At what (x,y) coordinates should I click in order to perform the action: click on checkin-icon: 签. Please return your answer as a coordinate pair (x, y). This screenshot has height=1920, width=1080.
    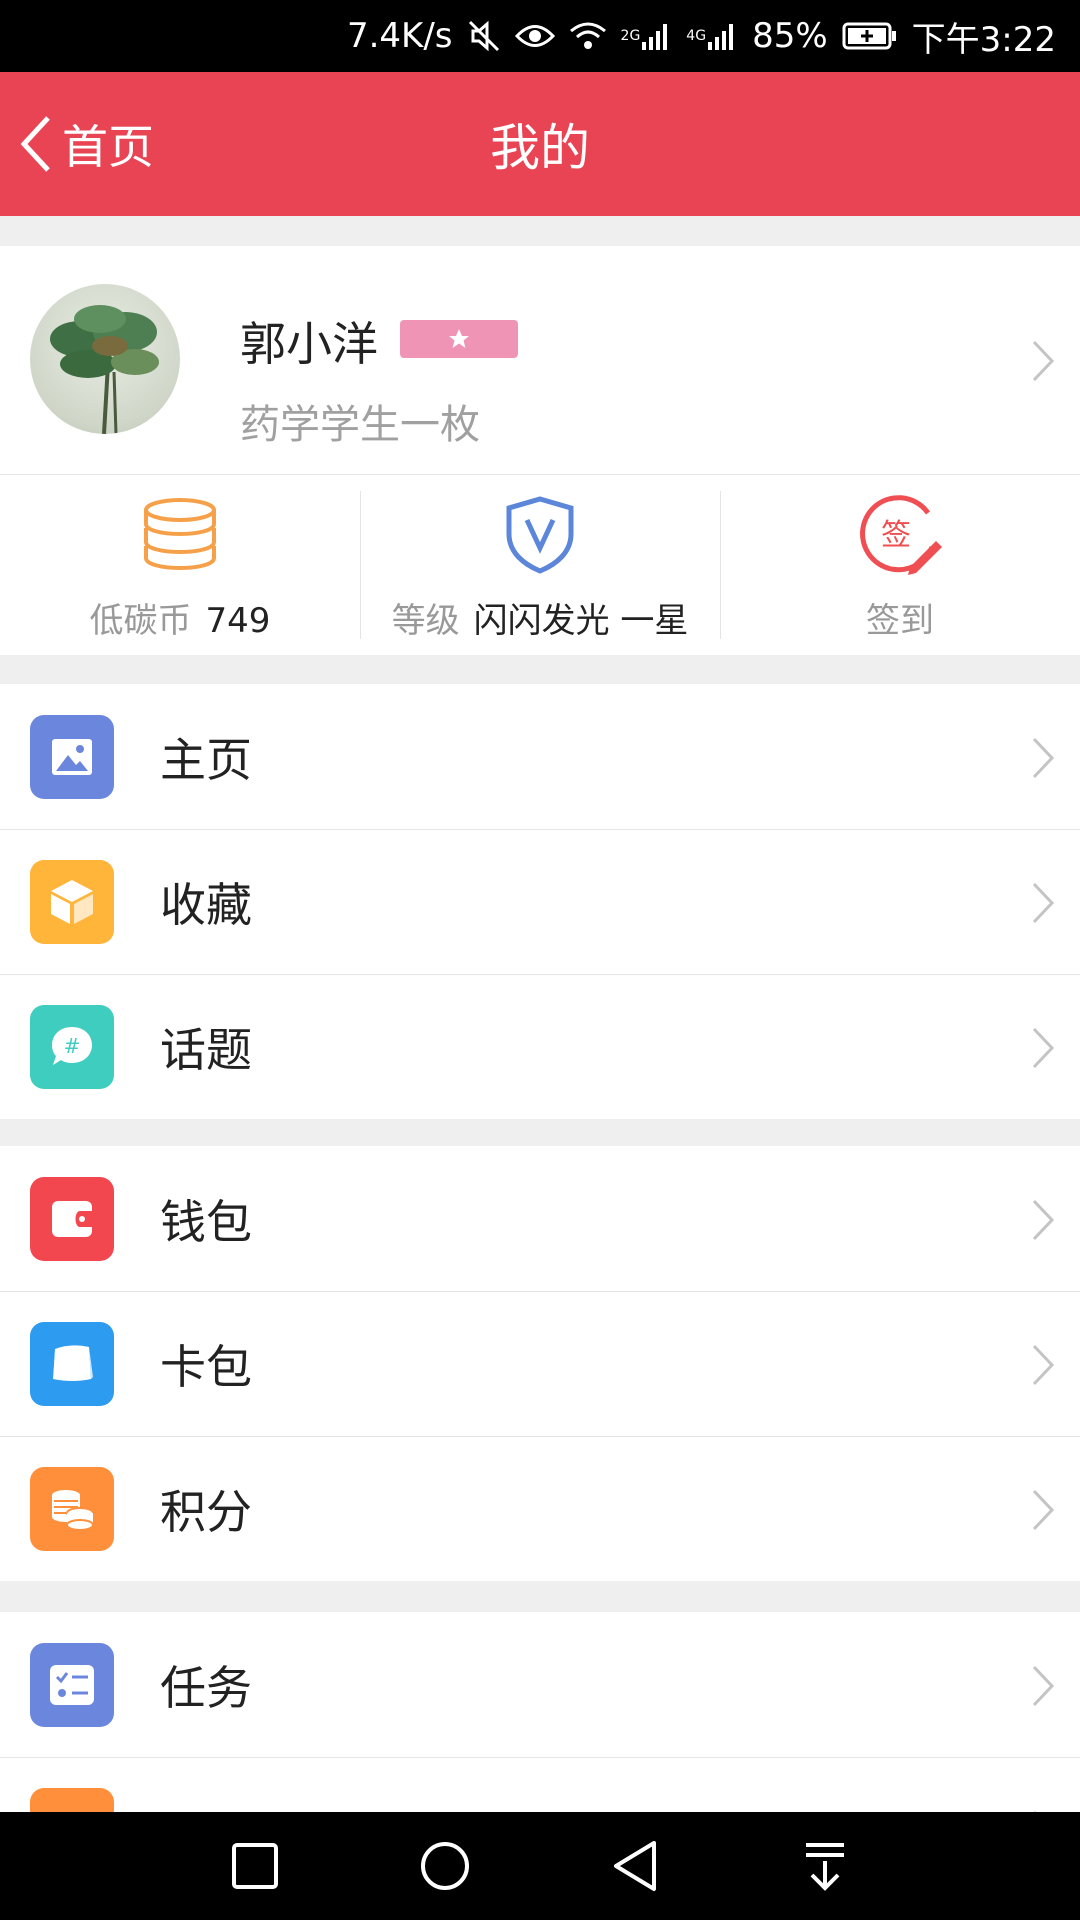
    Looking at the image, I should click on (900, 535).